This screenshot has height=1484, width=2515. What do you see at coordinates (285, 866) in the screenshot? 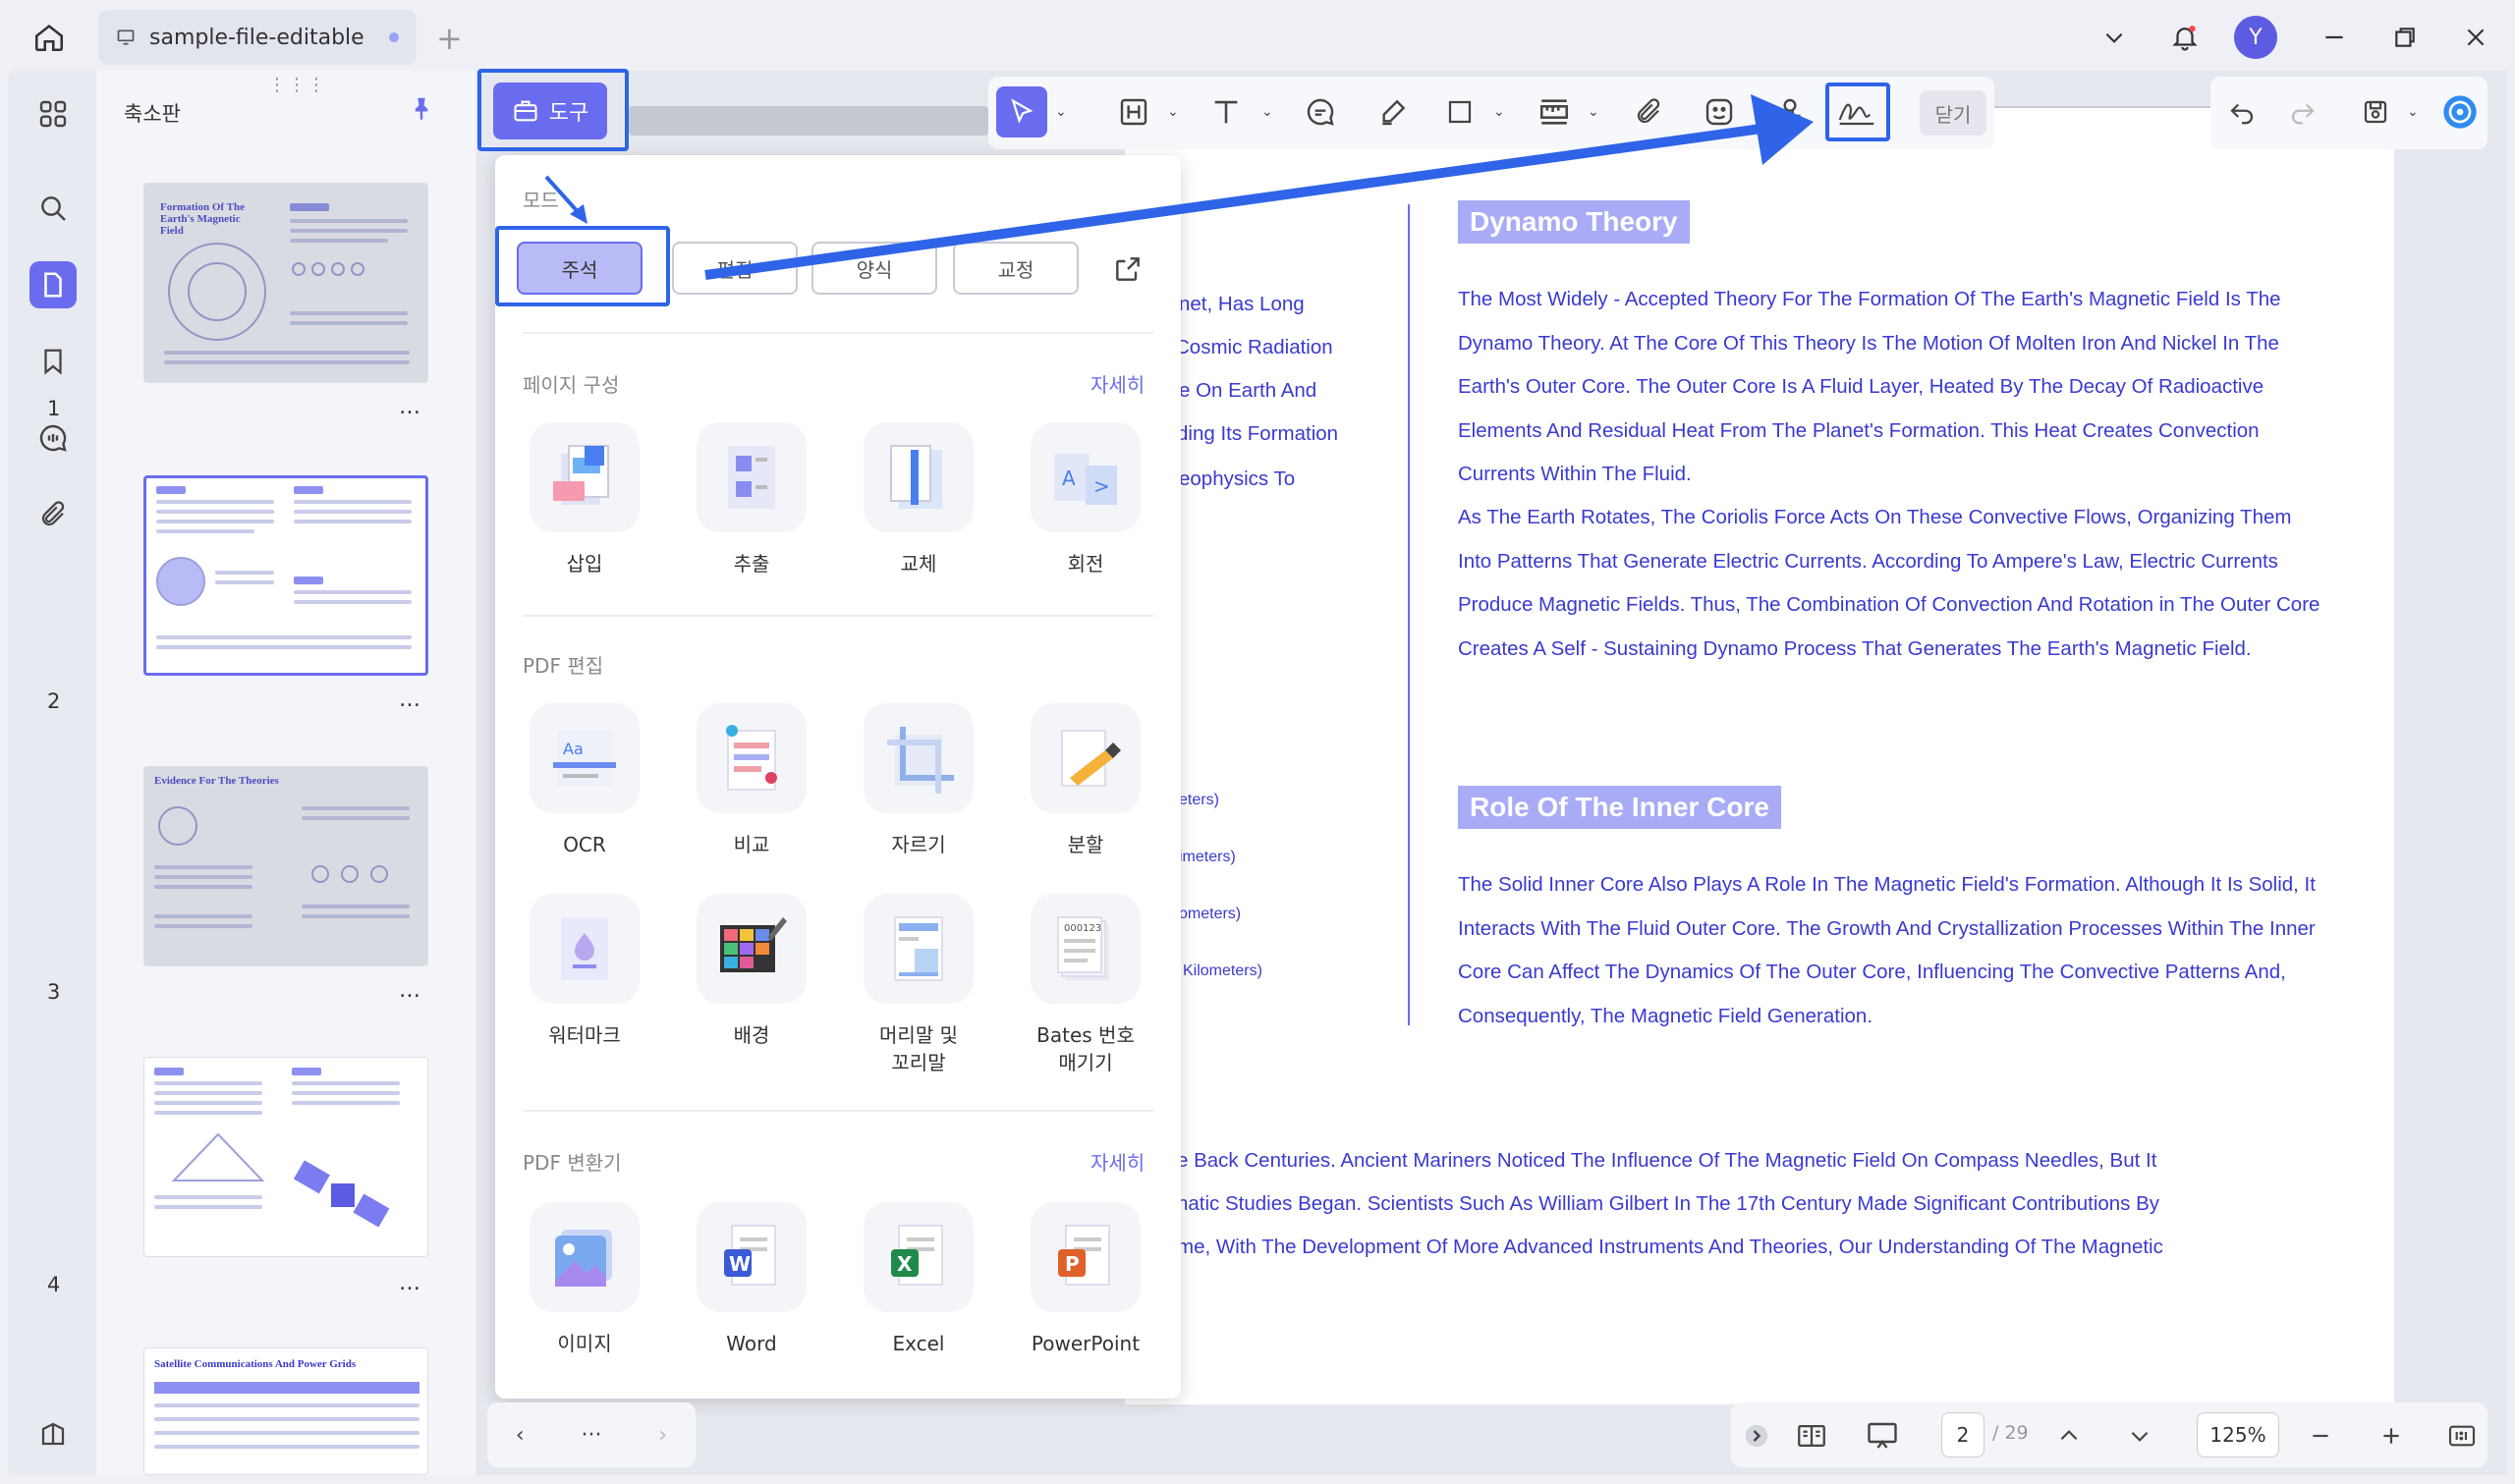
I see `page-thumbnail-3: Evidence For The Theories` at bounding box center [285, 866].